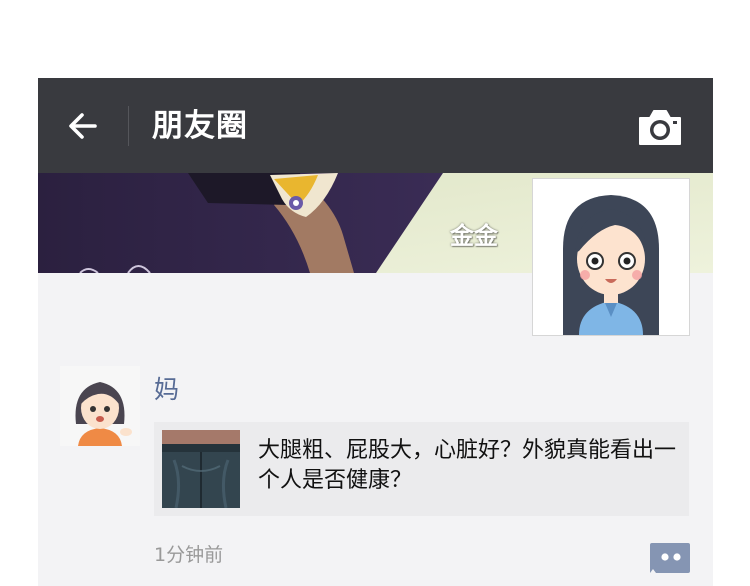  I want to click on post-author-avatar, so click(100, 406).